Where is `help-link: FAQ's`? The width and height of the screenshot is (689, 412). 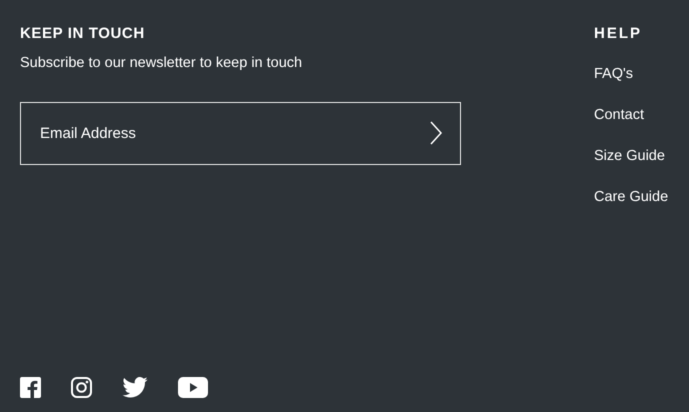
help-link: FAQ's is located at coordinates (634, 74).